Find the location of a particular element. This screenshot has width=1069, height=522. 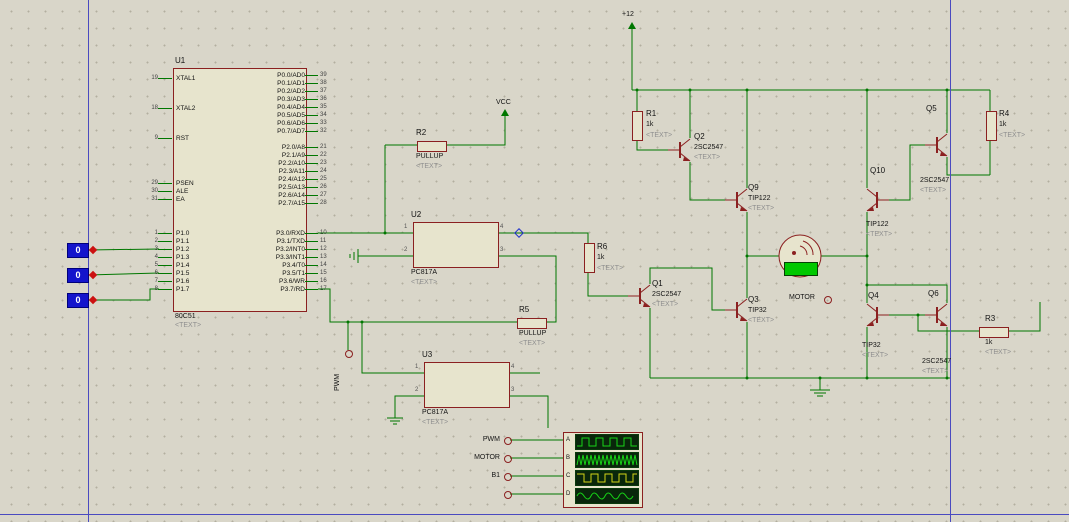

u2-pin3: 3 is located at coordinates (502, 250).